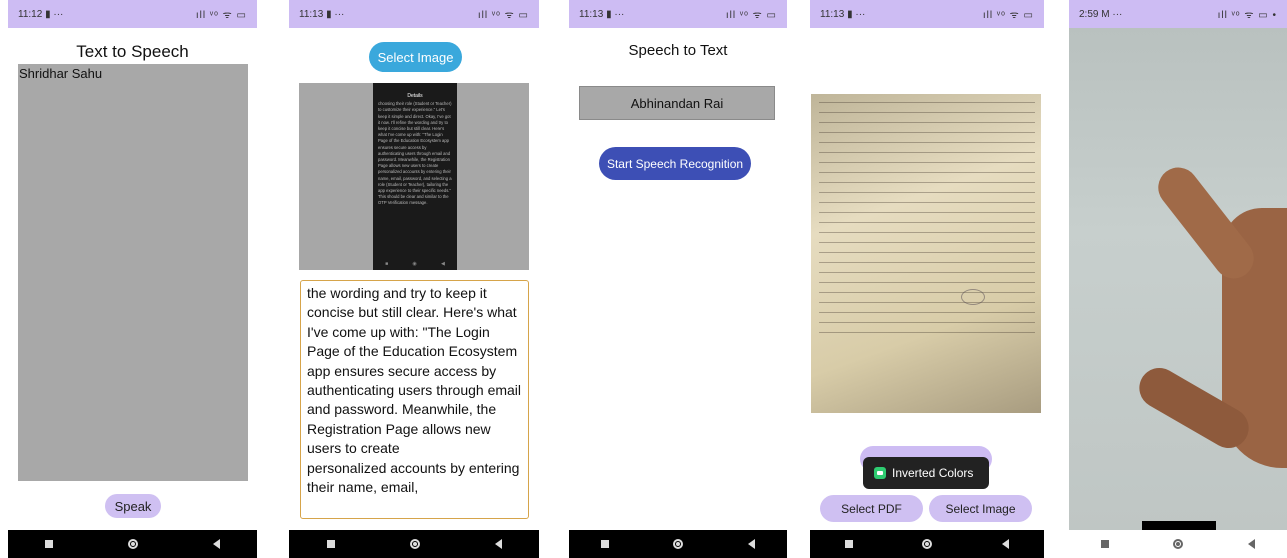 The height and width of the screenshot is (558, 1287). Describe the element at coordinates (871, 508) in the screenshot. I see `select-pdf-button: Select PDF` at that location.